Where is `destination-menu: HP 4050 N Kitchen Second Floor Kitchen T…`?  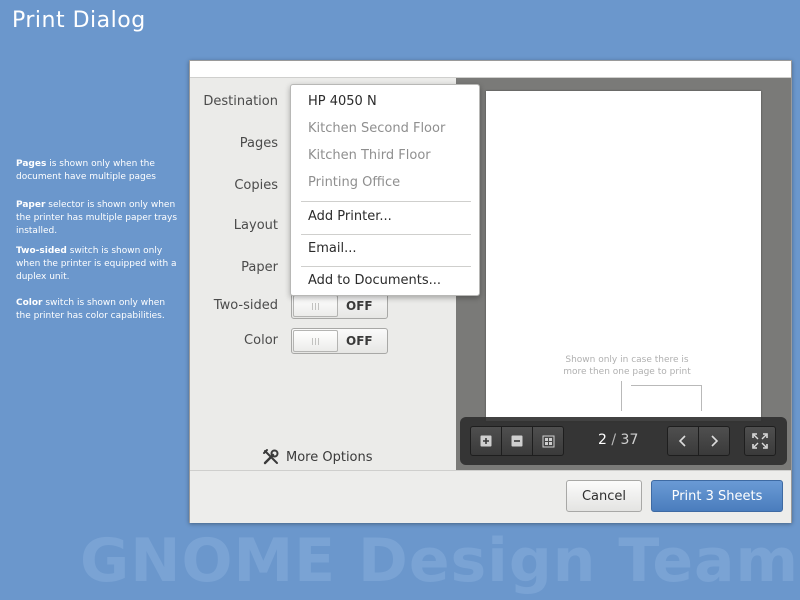
destination-menu: HP 4050 N Kitchen Second Floor Kitchen T… is located at coordinates (385, 190).